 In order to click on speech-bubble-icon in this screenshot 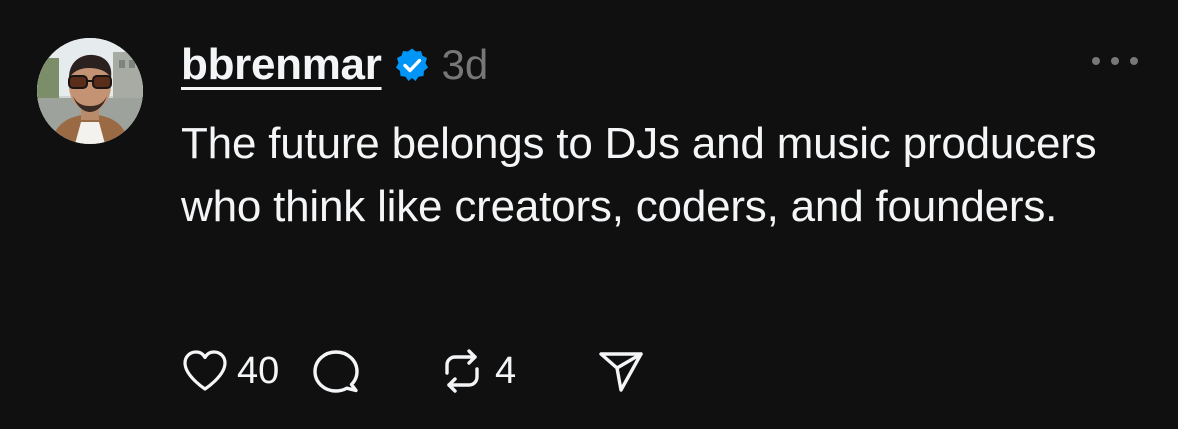, I will do `click(336, 371)`.